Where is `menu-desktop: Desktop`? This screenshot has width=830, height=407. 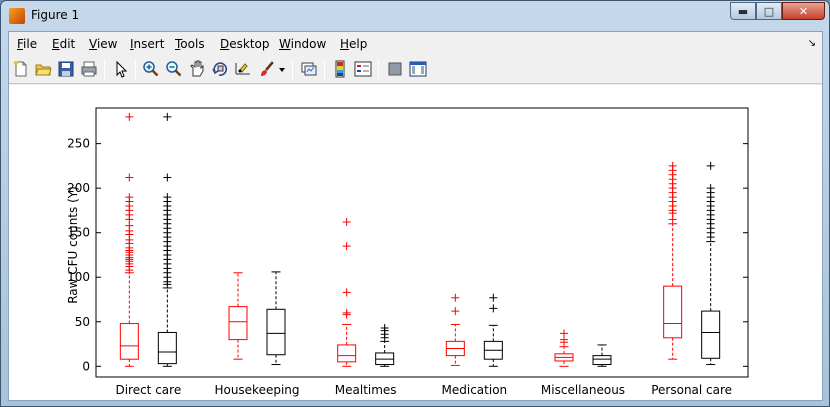
menu-desktop: Desktop is located at coordinates (245, 44).